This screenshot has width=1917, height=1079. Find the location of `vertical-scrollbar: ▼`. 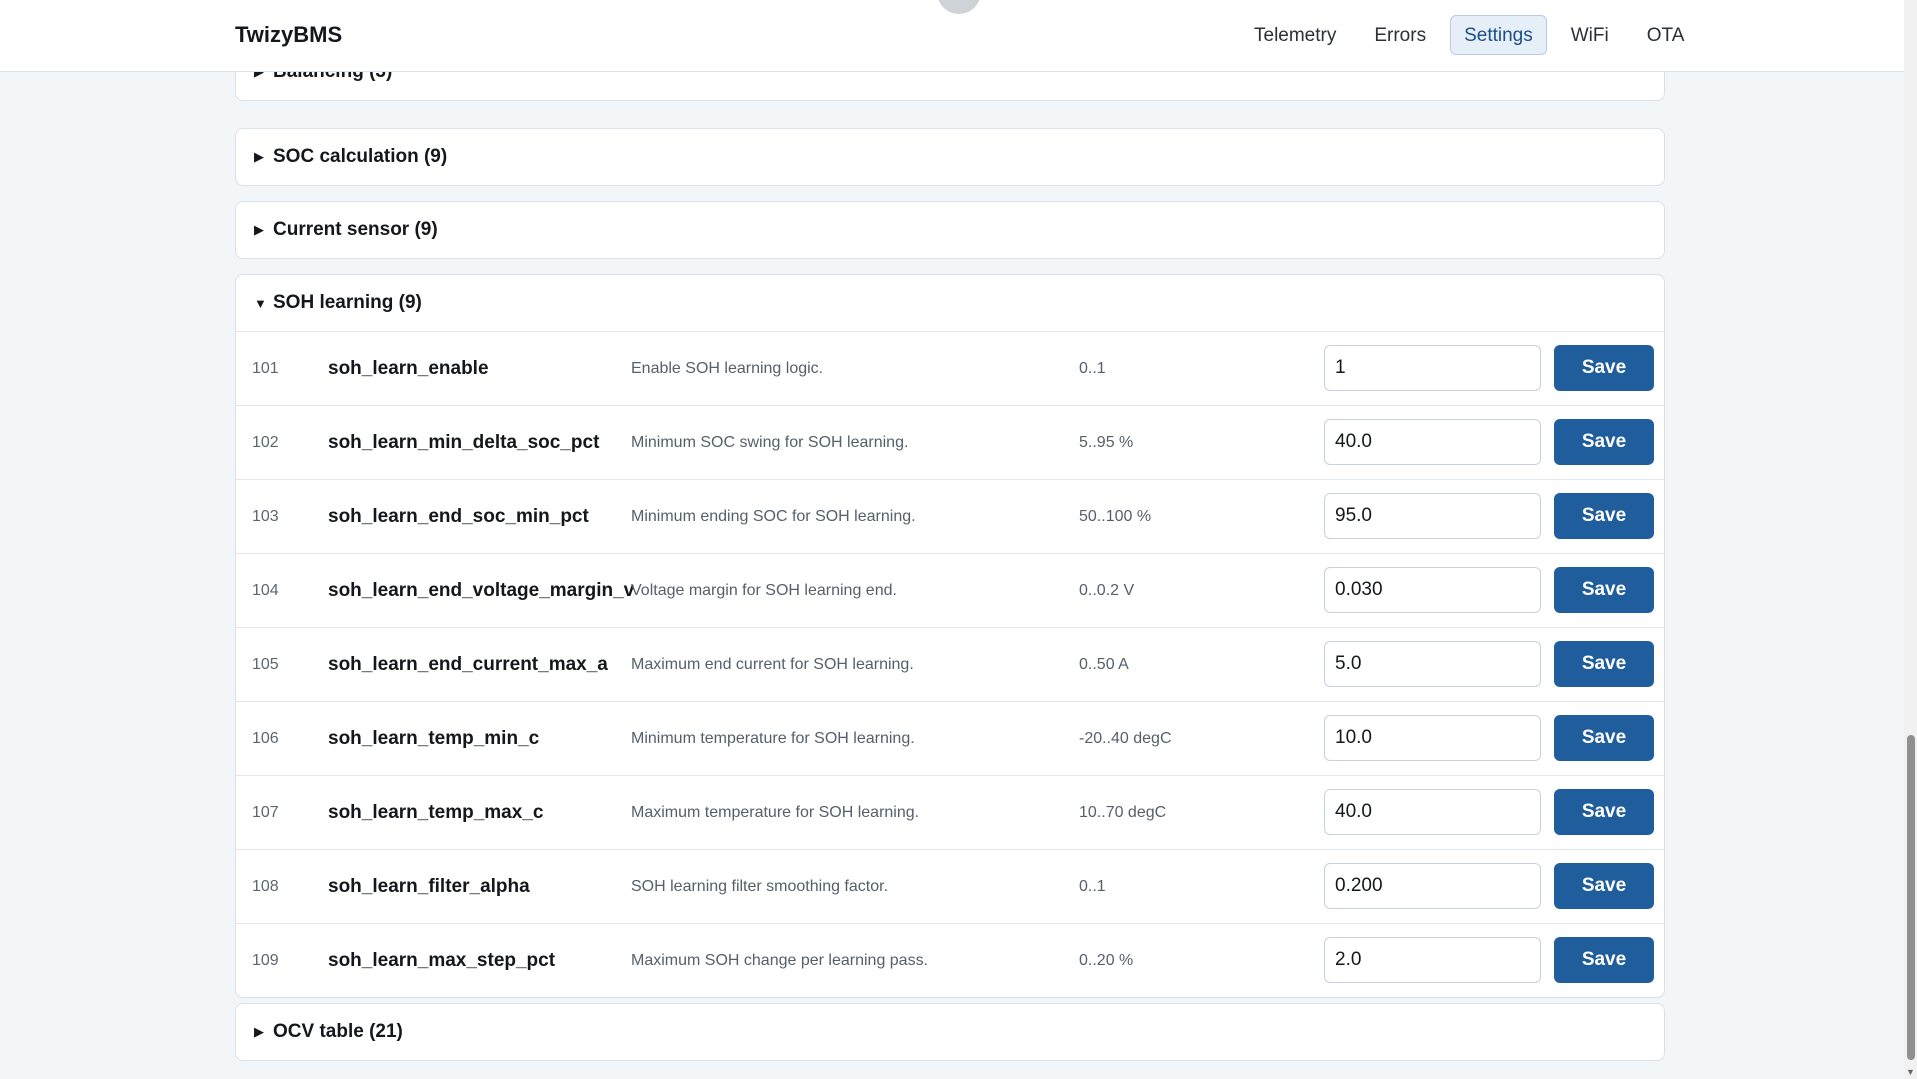

vertical-scrollbar: ▼ is located at coordinates (1910, 539).